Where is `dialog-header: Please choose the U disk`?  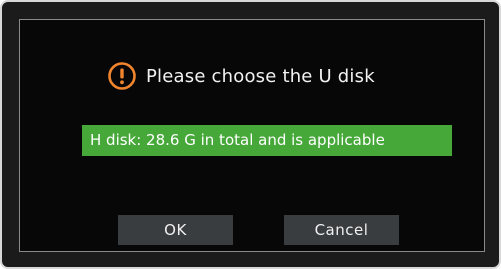 dialog-header: Please choose the U disk is located at coordinates (241, 76).